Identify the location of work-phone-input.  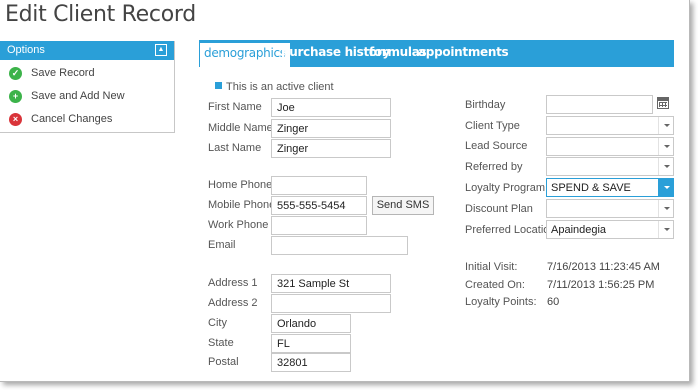
(319, 225).